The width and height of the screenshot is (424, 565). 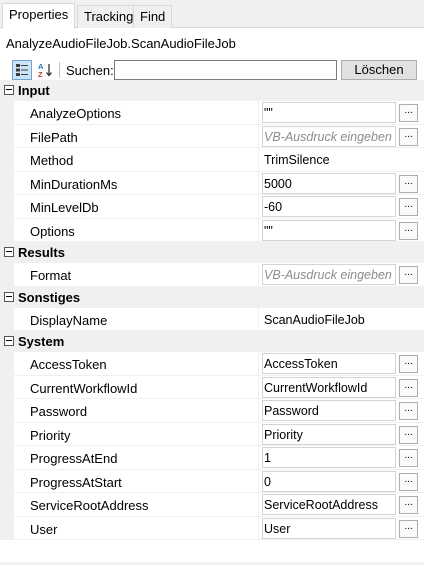 What do you see at coordinates (34, 90) in the screenshot?
I see `category-label: Input` at bounding box center [34, 90].